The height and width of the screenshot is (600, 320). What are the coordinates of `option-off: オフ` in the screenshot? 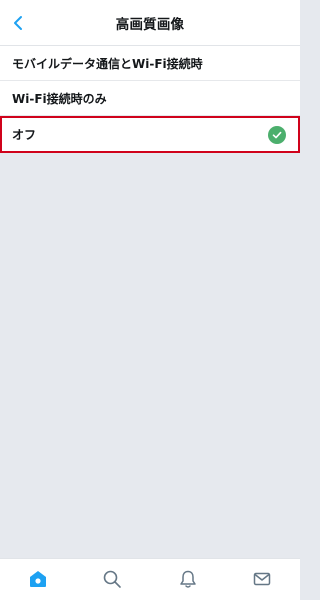 It's located at (150, 134).